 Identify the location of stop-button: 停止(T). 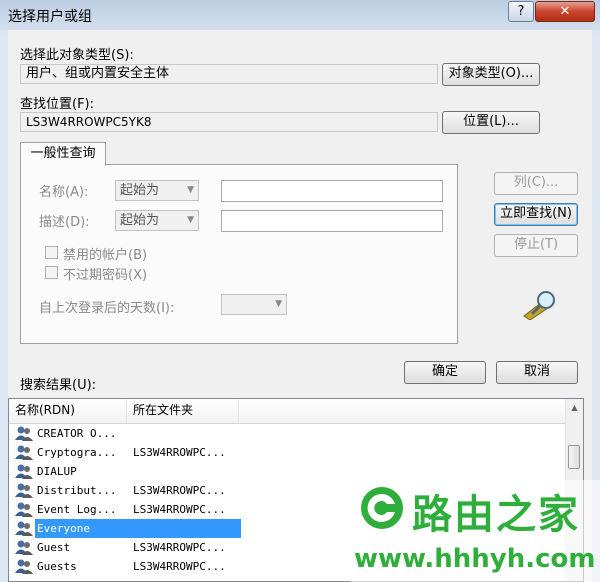
(536, 245).